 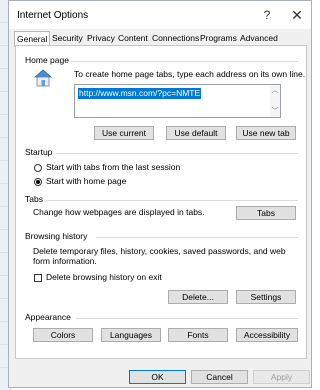 What do you see at coordinates (267, 15) in the screenshot?
I see `help-button: ?` at bounding box center [267, 15].